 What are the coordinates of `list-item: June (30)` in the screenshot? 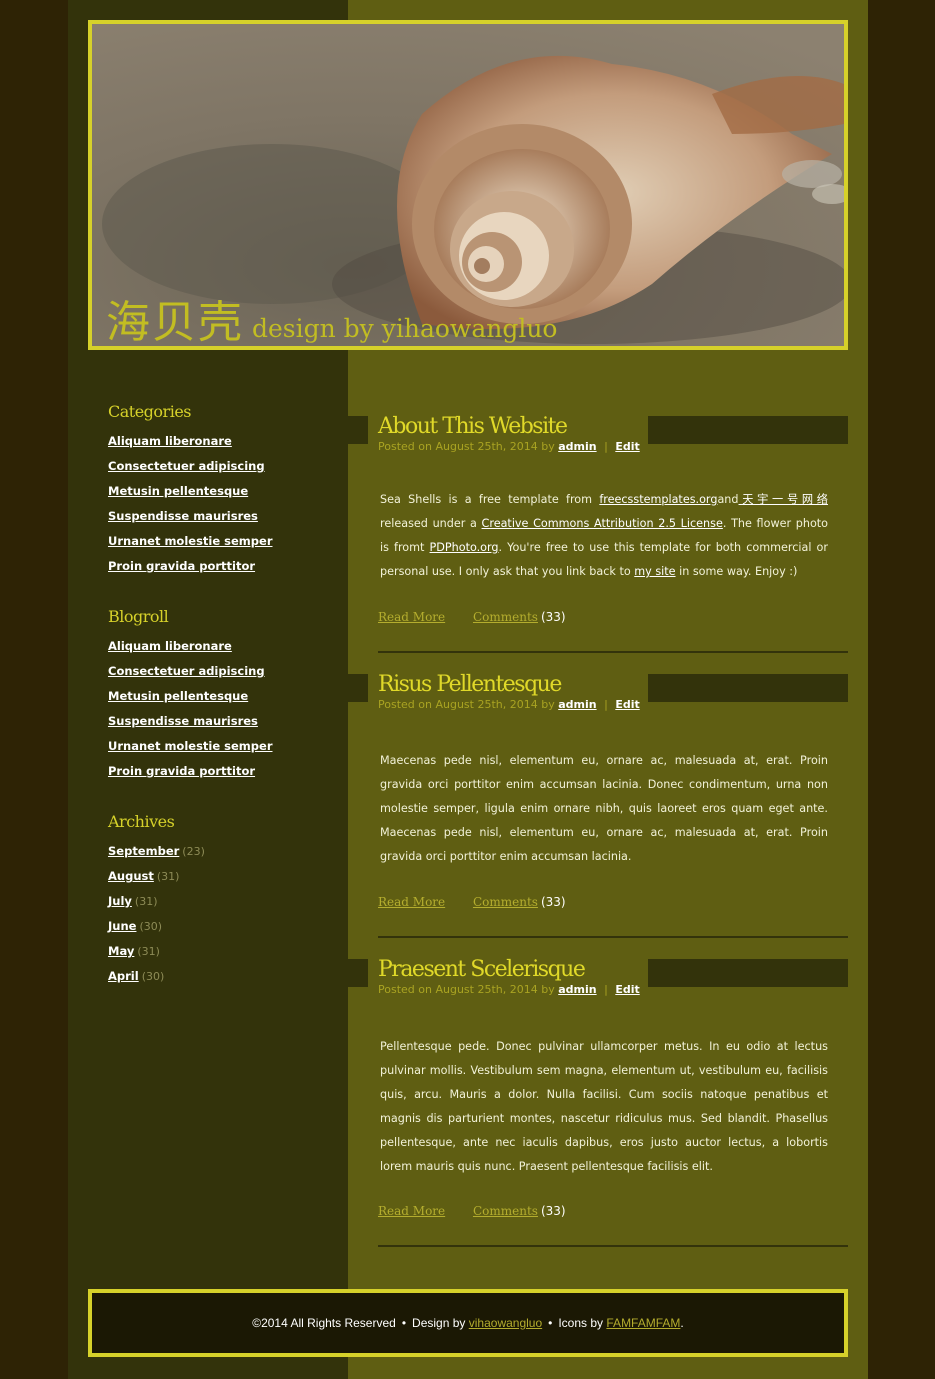 It's located at (218, 931).